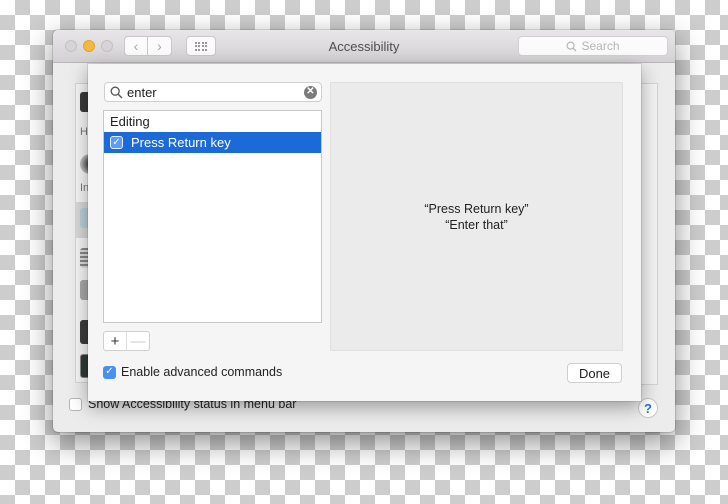  I want to click on search-icon, so click(116, 92).